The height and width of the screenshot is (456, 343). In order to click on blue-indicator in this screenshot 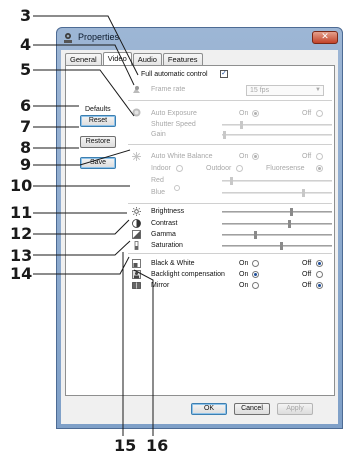, I will do `click(177, 188)`.